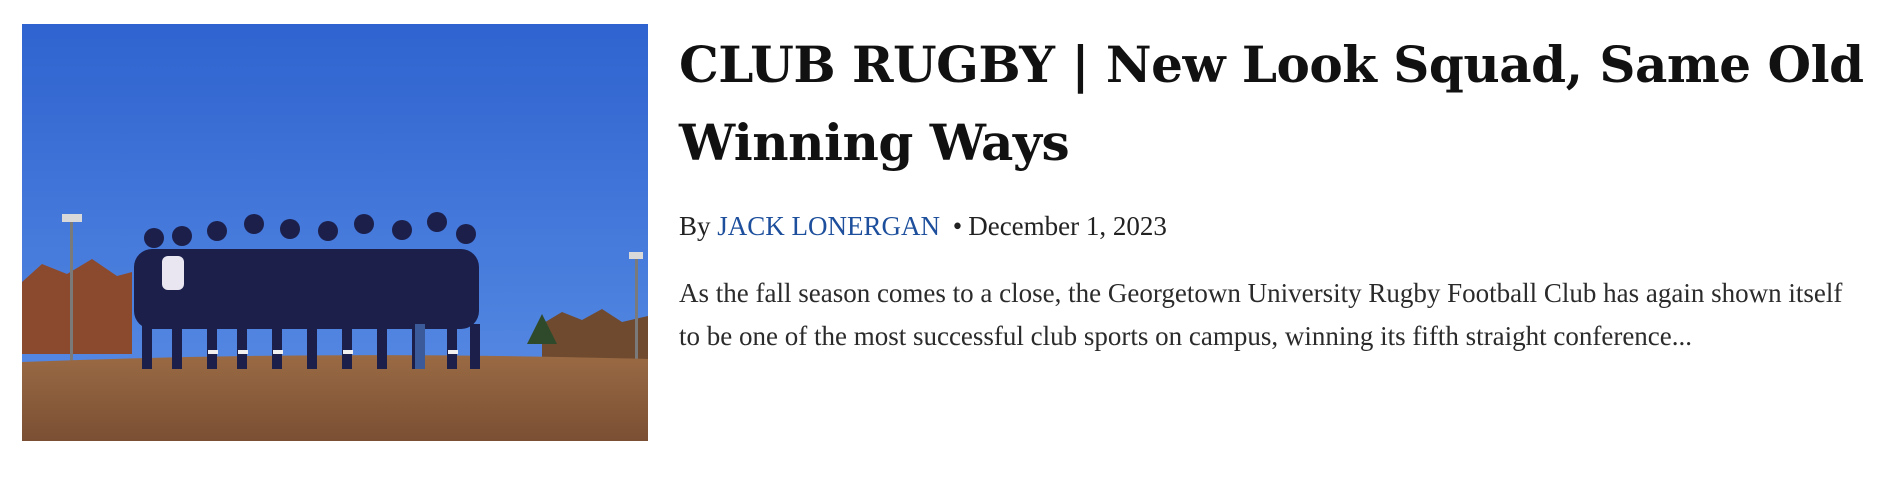 The width and height of the screenshot is (1904, 490). I want to click on byline-prefix: By, so click(695, 226).